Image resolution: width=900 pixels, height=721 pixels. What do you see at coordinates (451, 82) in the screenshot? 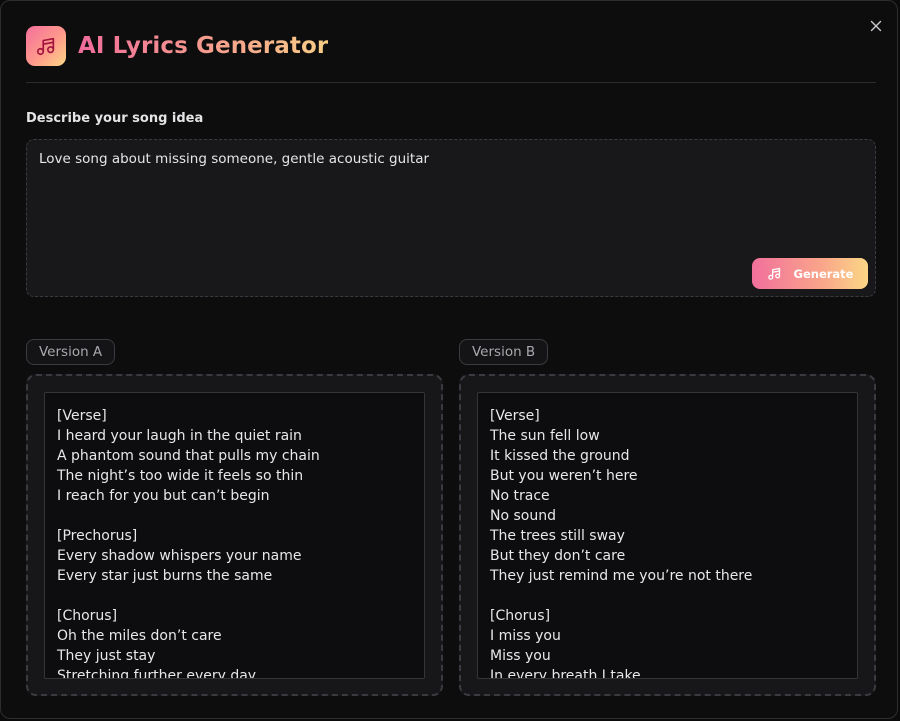
I see `header-divider` at bounding box center [451, 82].